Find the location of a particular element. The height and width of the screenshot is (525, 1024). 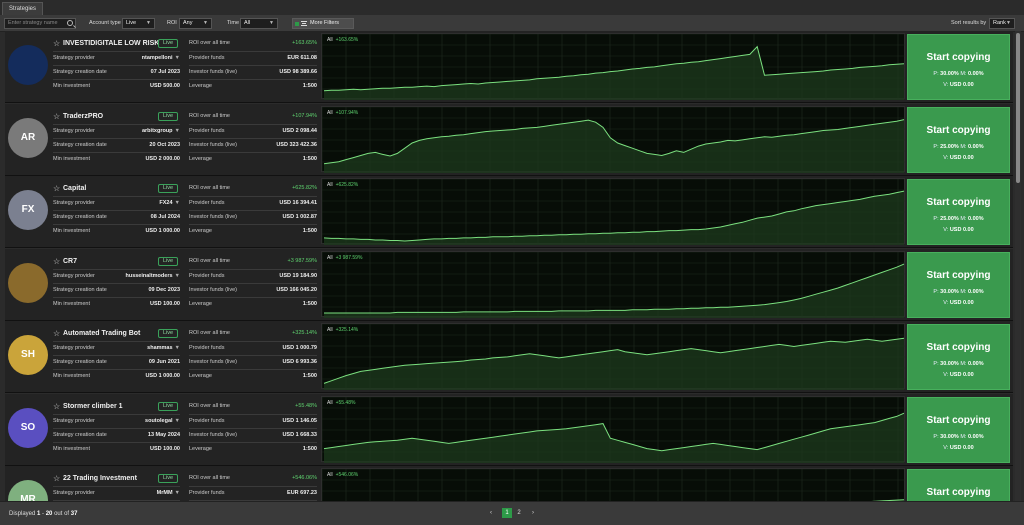

volume-fee-line: V: USD 0.00 is located at coordinates (958, 157).